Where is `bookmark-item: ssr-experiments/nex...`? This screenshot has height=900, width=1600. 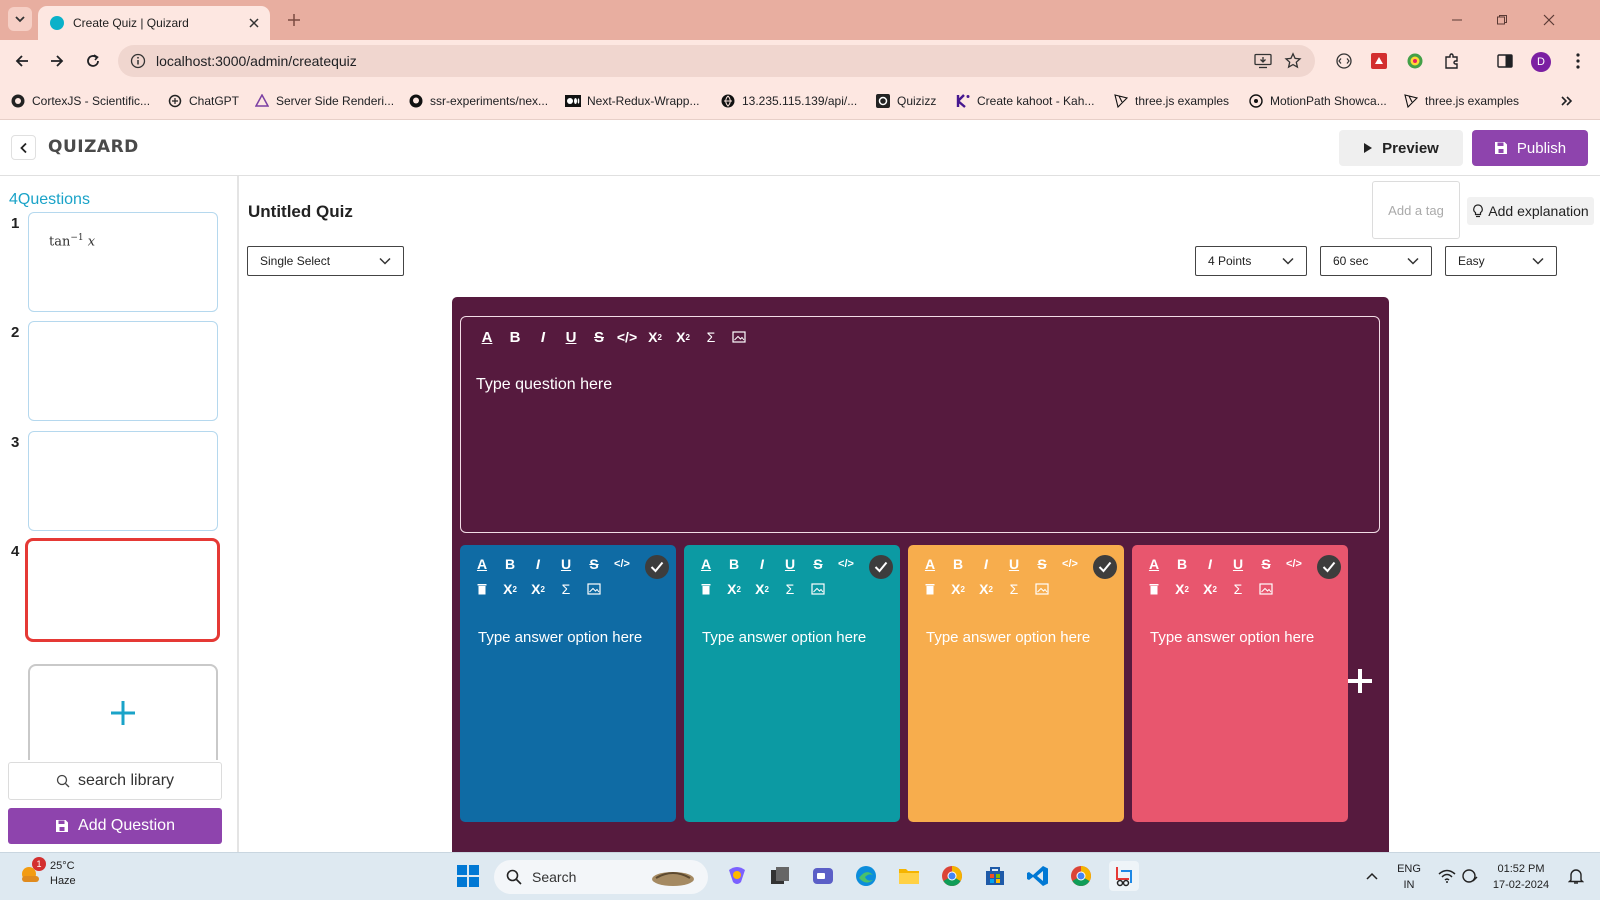
bookmark-item: ssr-experiments/nex... is located at coordinates (478, 101).